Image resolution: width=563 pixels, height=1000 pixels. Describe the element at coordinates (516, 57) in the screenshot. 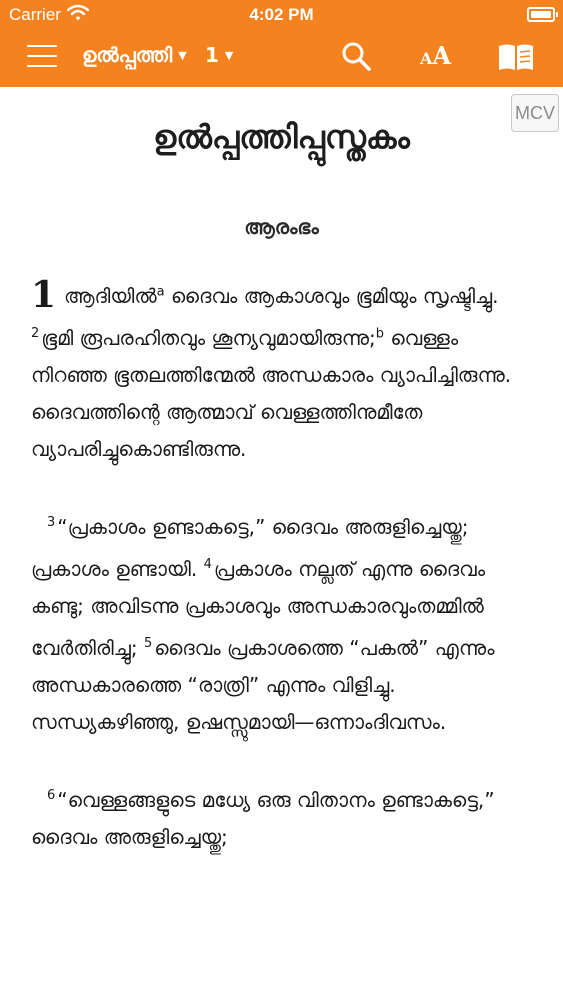

I see `book-reader-icon` at that location.